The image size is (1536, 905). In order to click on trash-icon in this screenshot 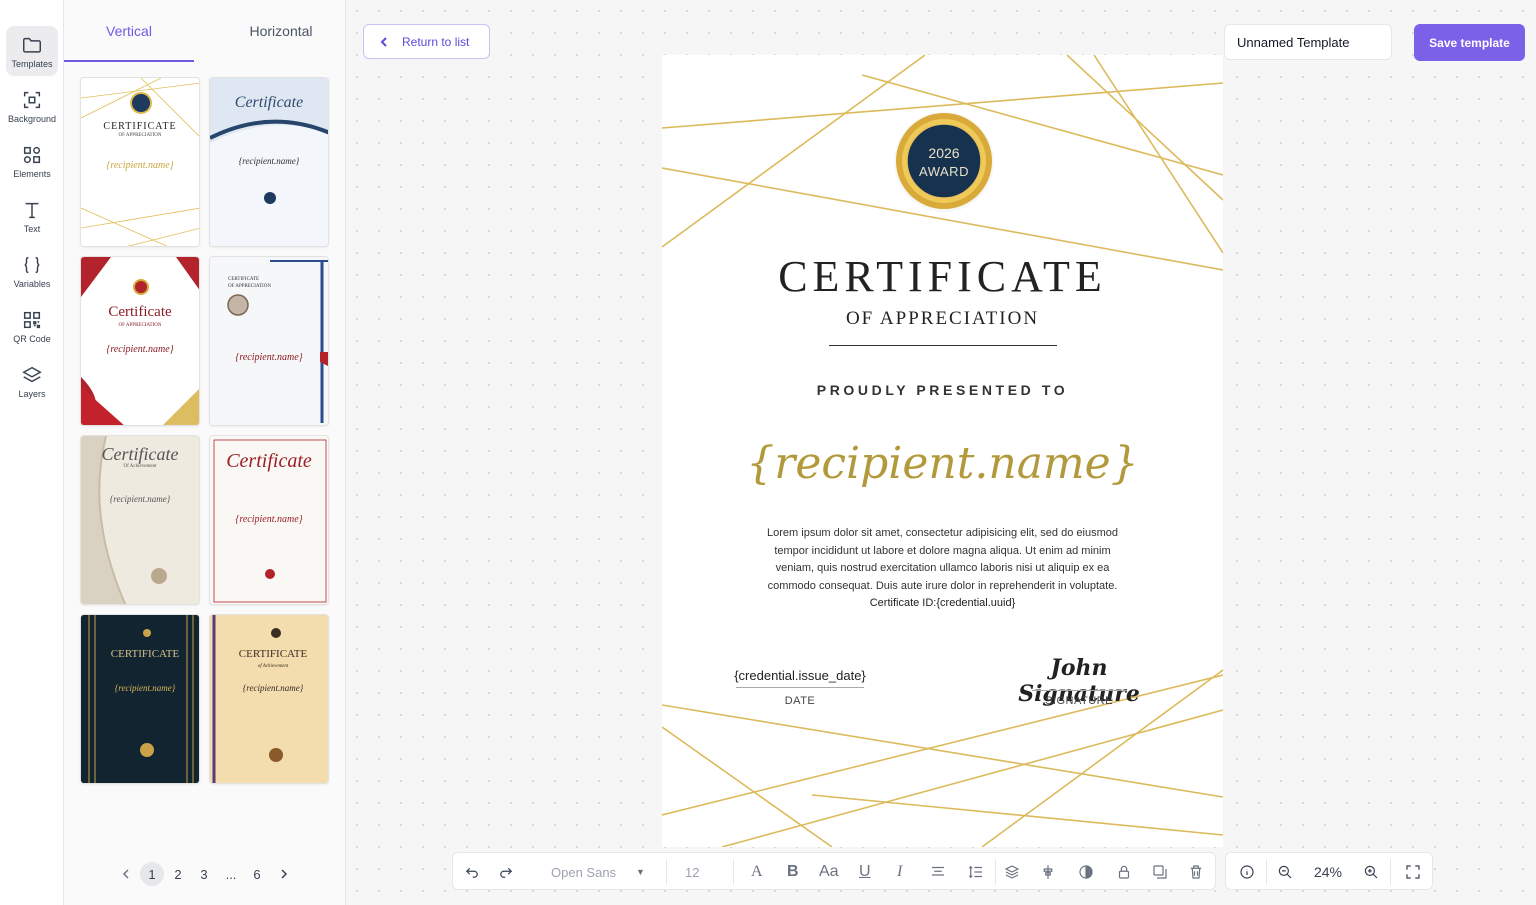, I will do `click(1196, 872)`.